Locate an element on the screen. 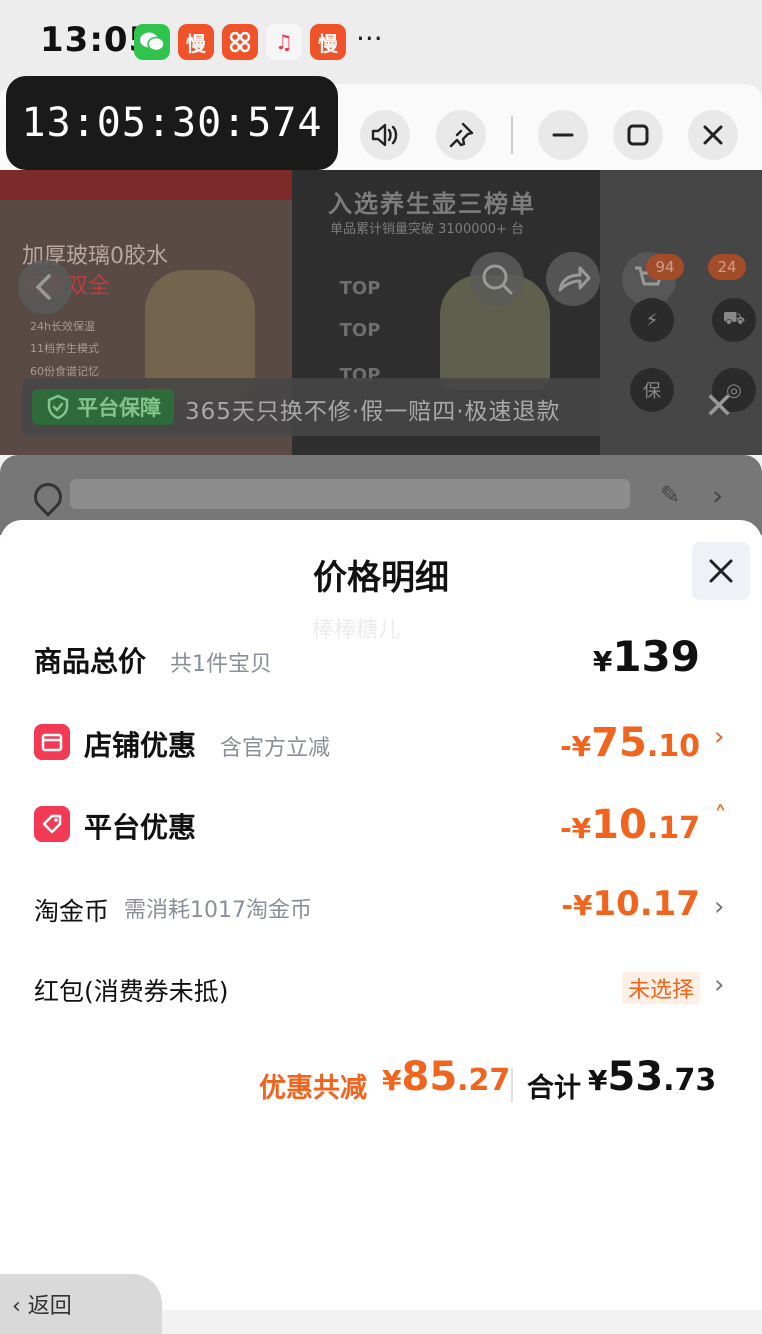 This screenshot has width=762, height=1334. total-price-amount: ¥139 is located at coordinates (646, 656).